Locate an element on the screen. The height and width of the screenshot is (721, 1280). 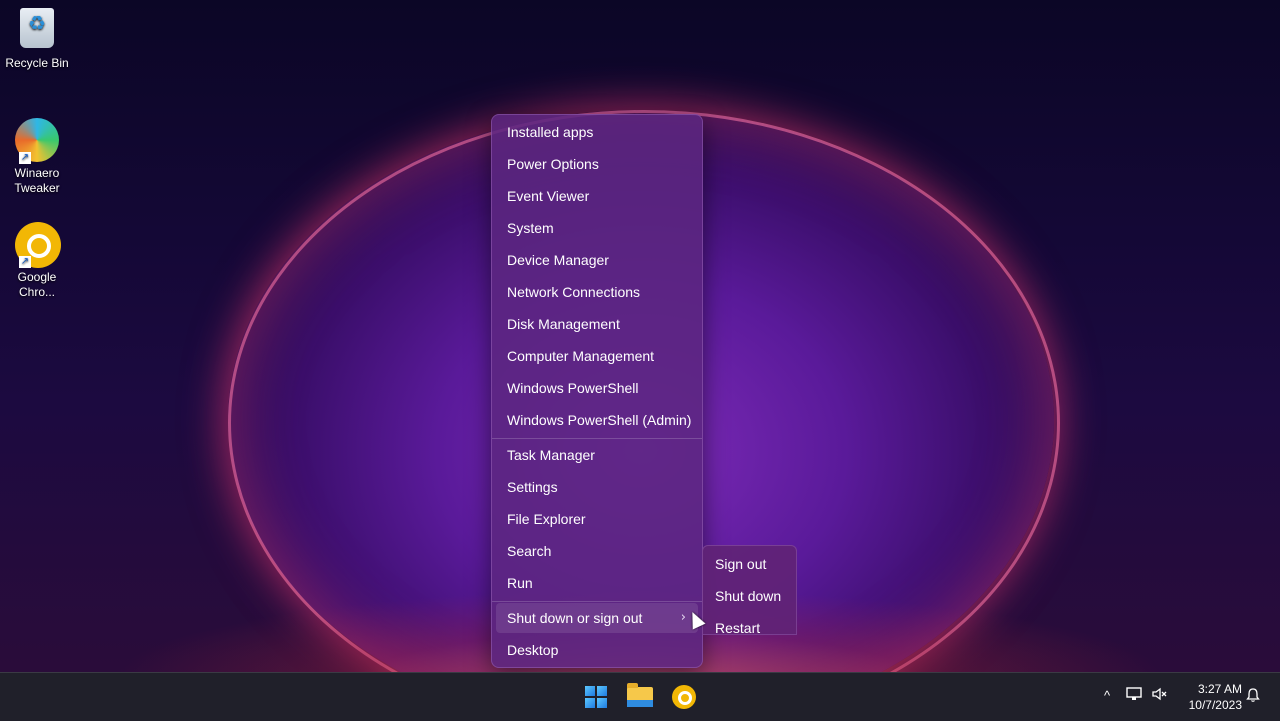
menu-item-windows-powershell-admin: Windows PowerShell (Admin) is located at coordinates (597, 420).